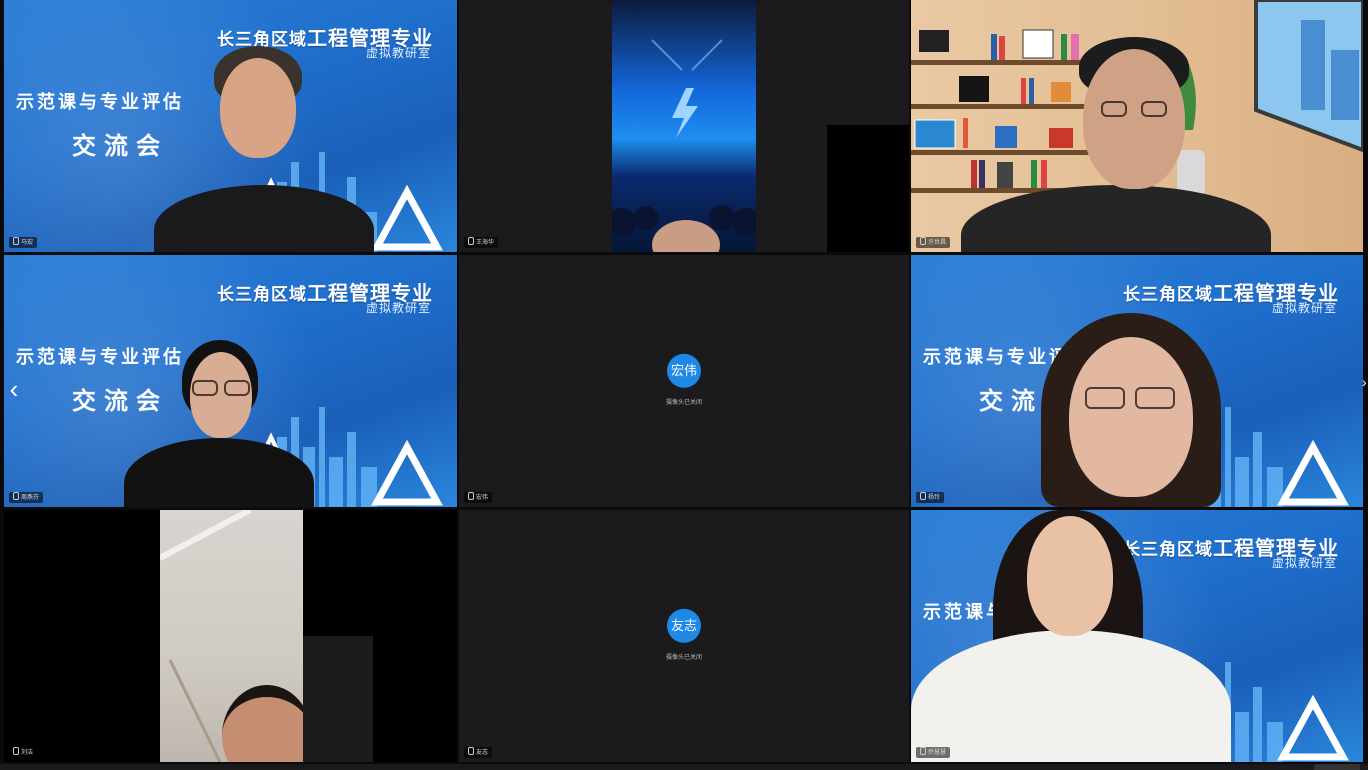 The height and width of the screenshot is (770, 1368). I want to click on participant-name-tag: 马宏, so click(23, 242).